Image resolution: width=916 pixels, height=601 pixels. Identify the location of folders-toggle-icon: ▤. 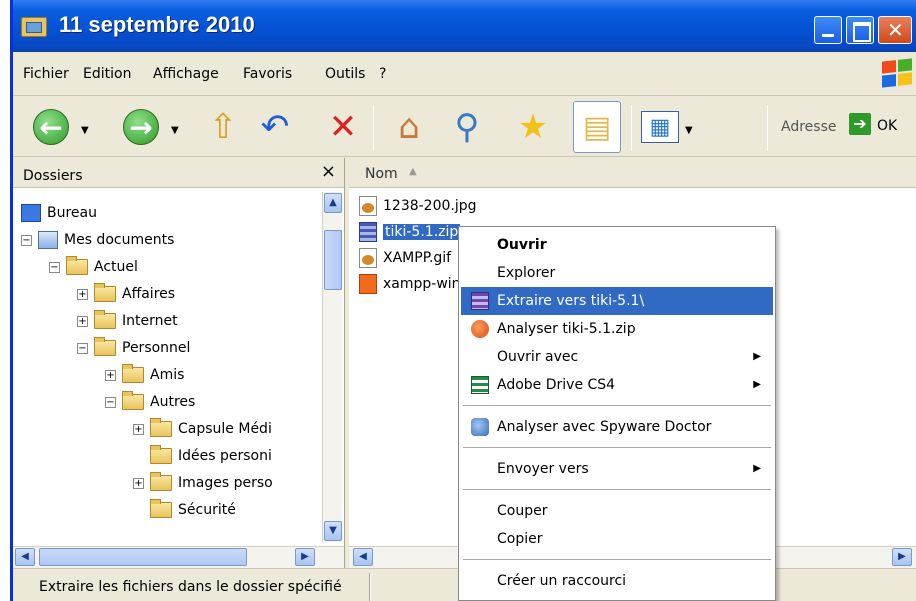
(597, 127).